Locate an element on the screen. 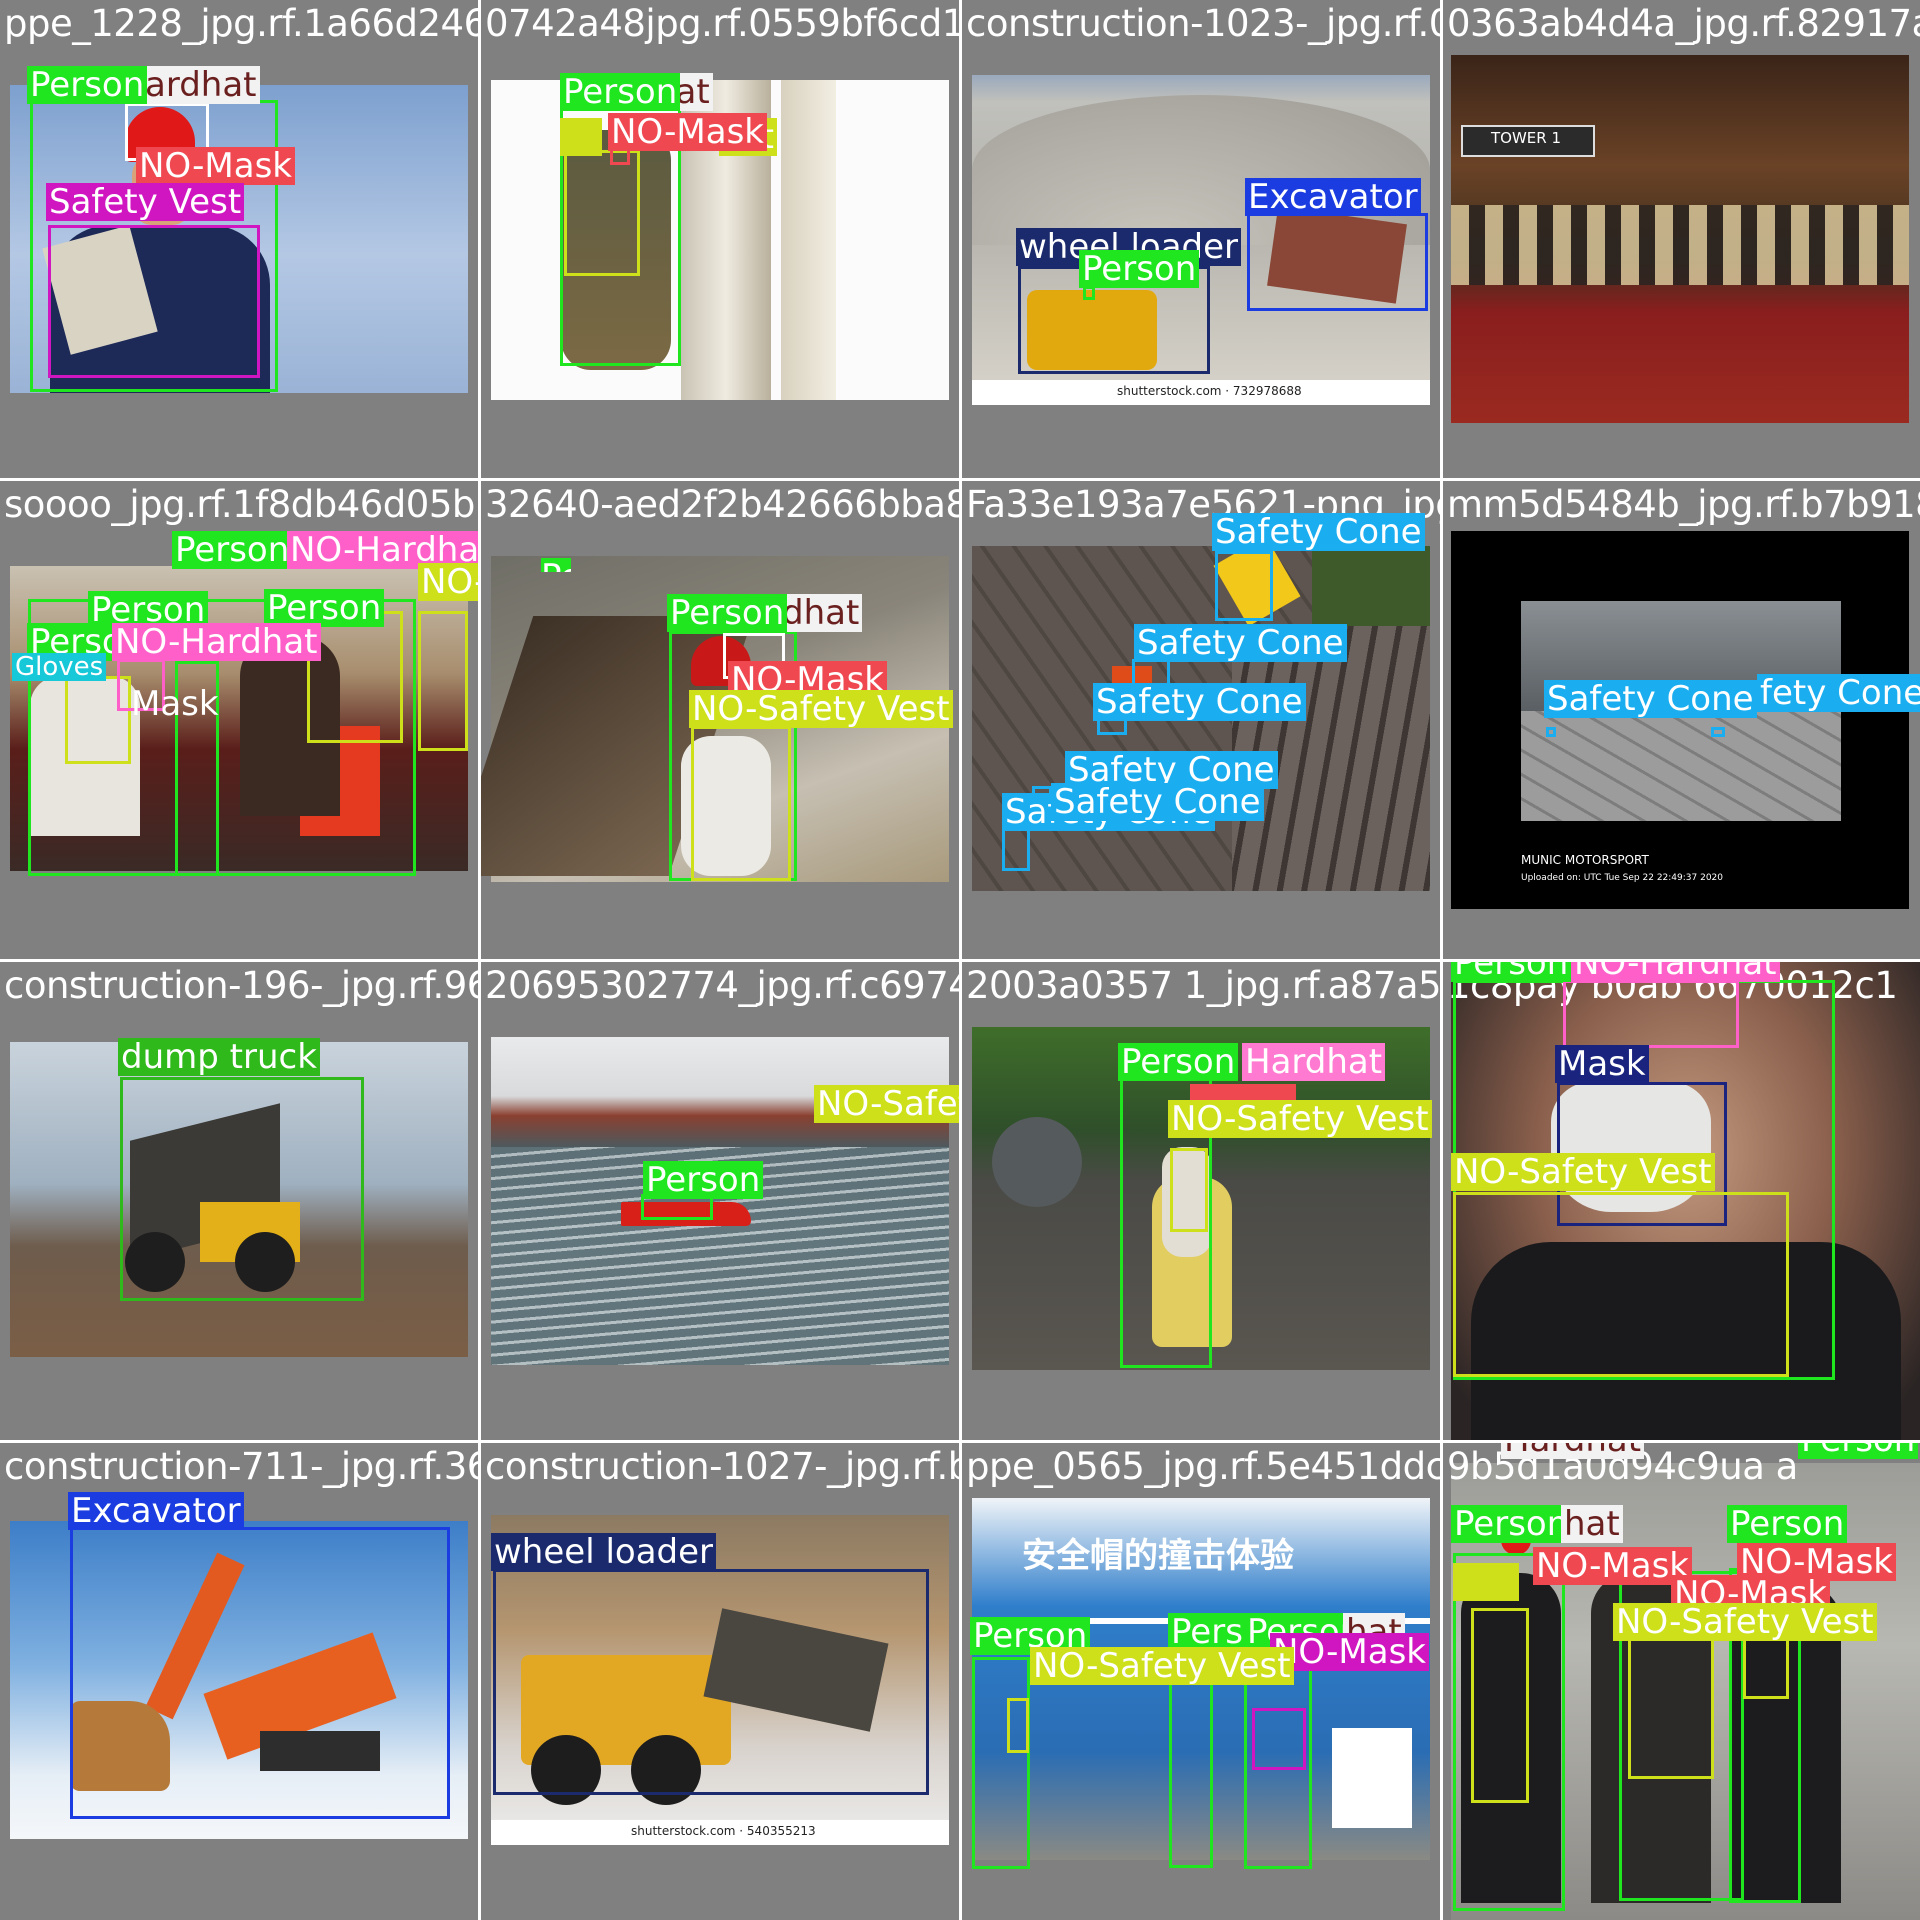 The width and height of the screenshot is (1920, 1920). filename-label: 20695302774_jpg.rf.c69741 is located at coordinates (722, 985).